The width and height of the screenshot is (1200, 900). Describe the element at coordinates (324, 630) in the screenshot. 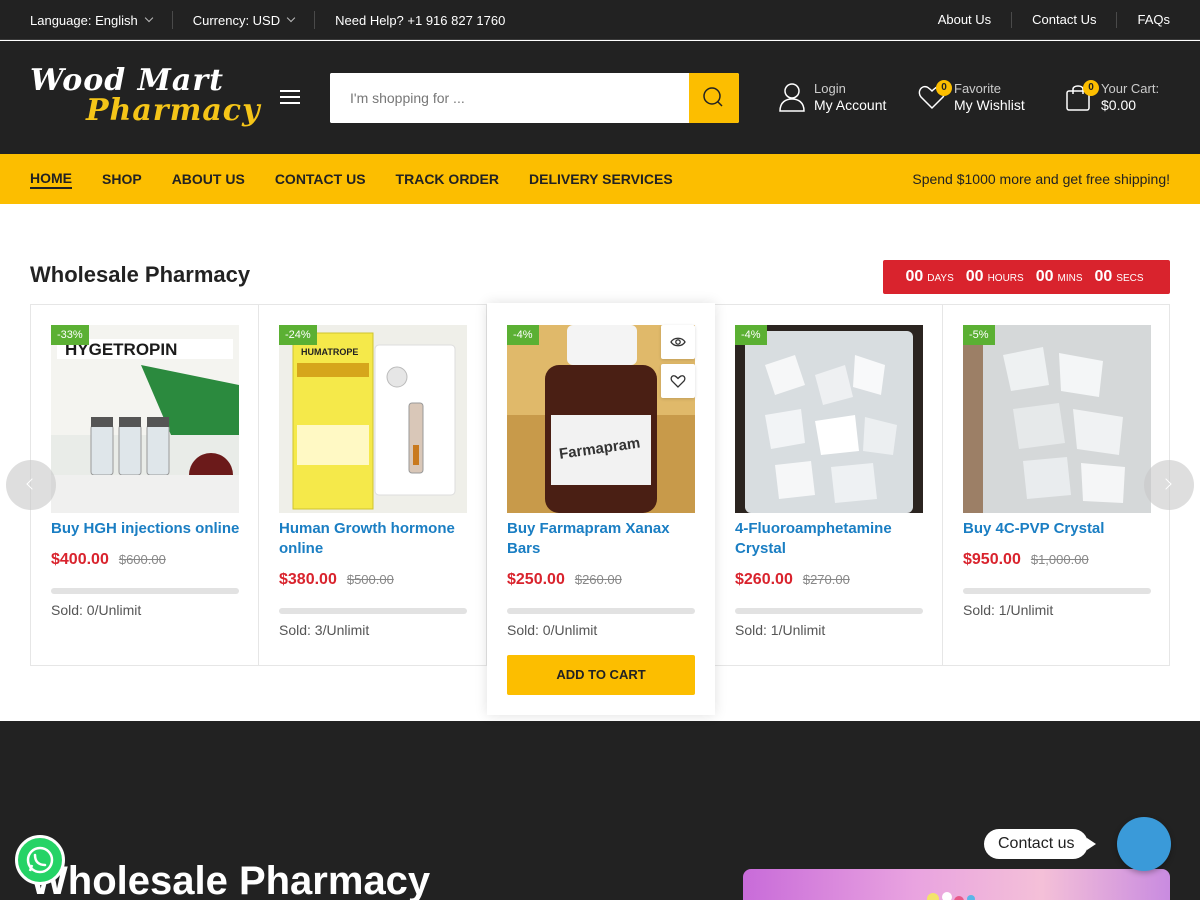

I see `sold-count: Sold: 3/Unlimit` at that location.